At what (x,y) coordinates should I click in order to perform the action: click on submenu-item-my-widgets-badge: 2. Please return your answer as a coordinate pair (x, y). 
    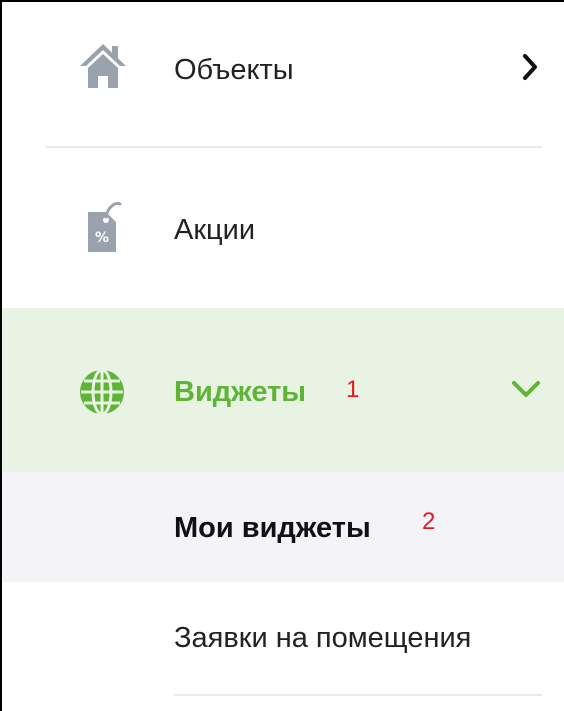
    Looking at the image, I should click on (429, 521).